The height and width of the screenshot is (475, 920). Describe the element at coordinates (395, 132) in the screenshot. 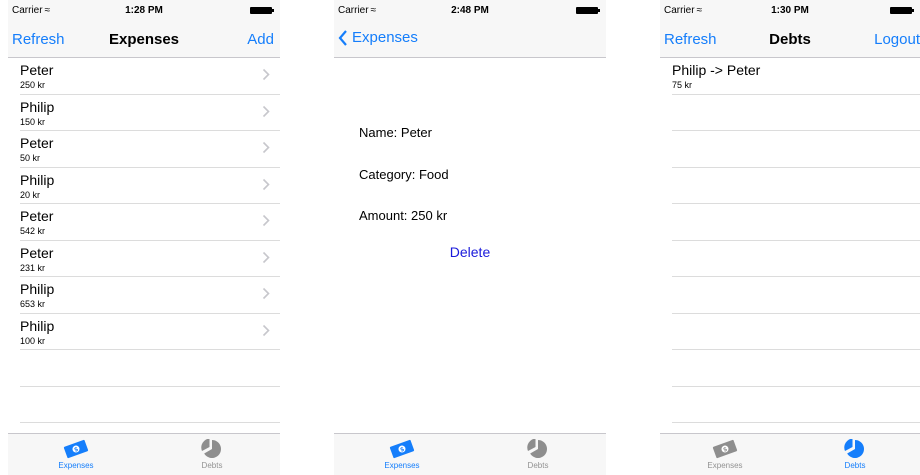

I see `detail-name: Name: Peter` at that location.